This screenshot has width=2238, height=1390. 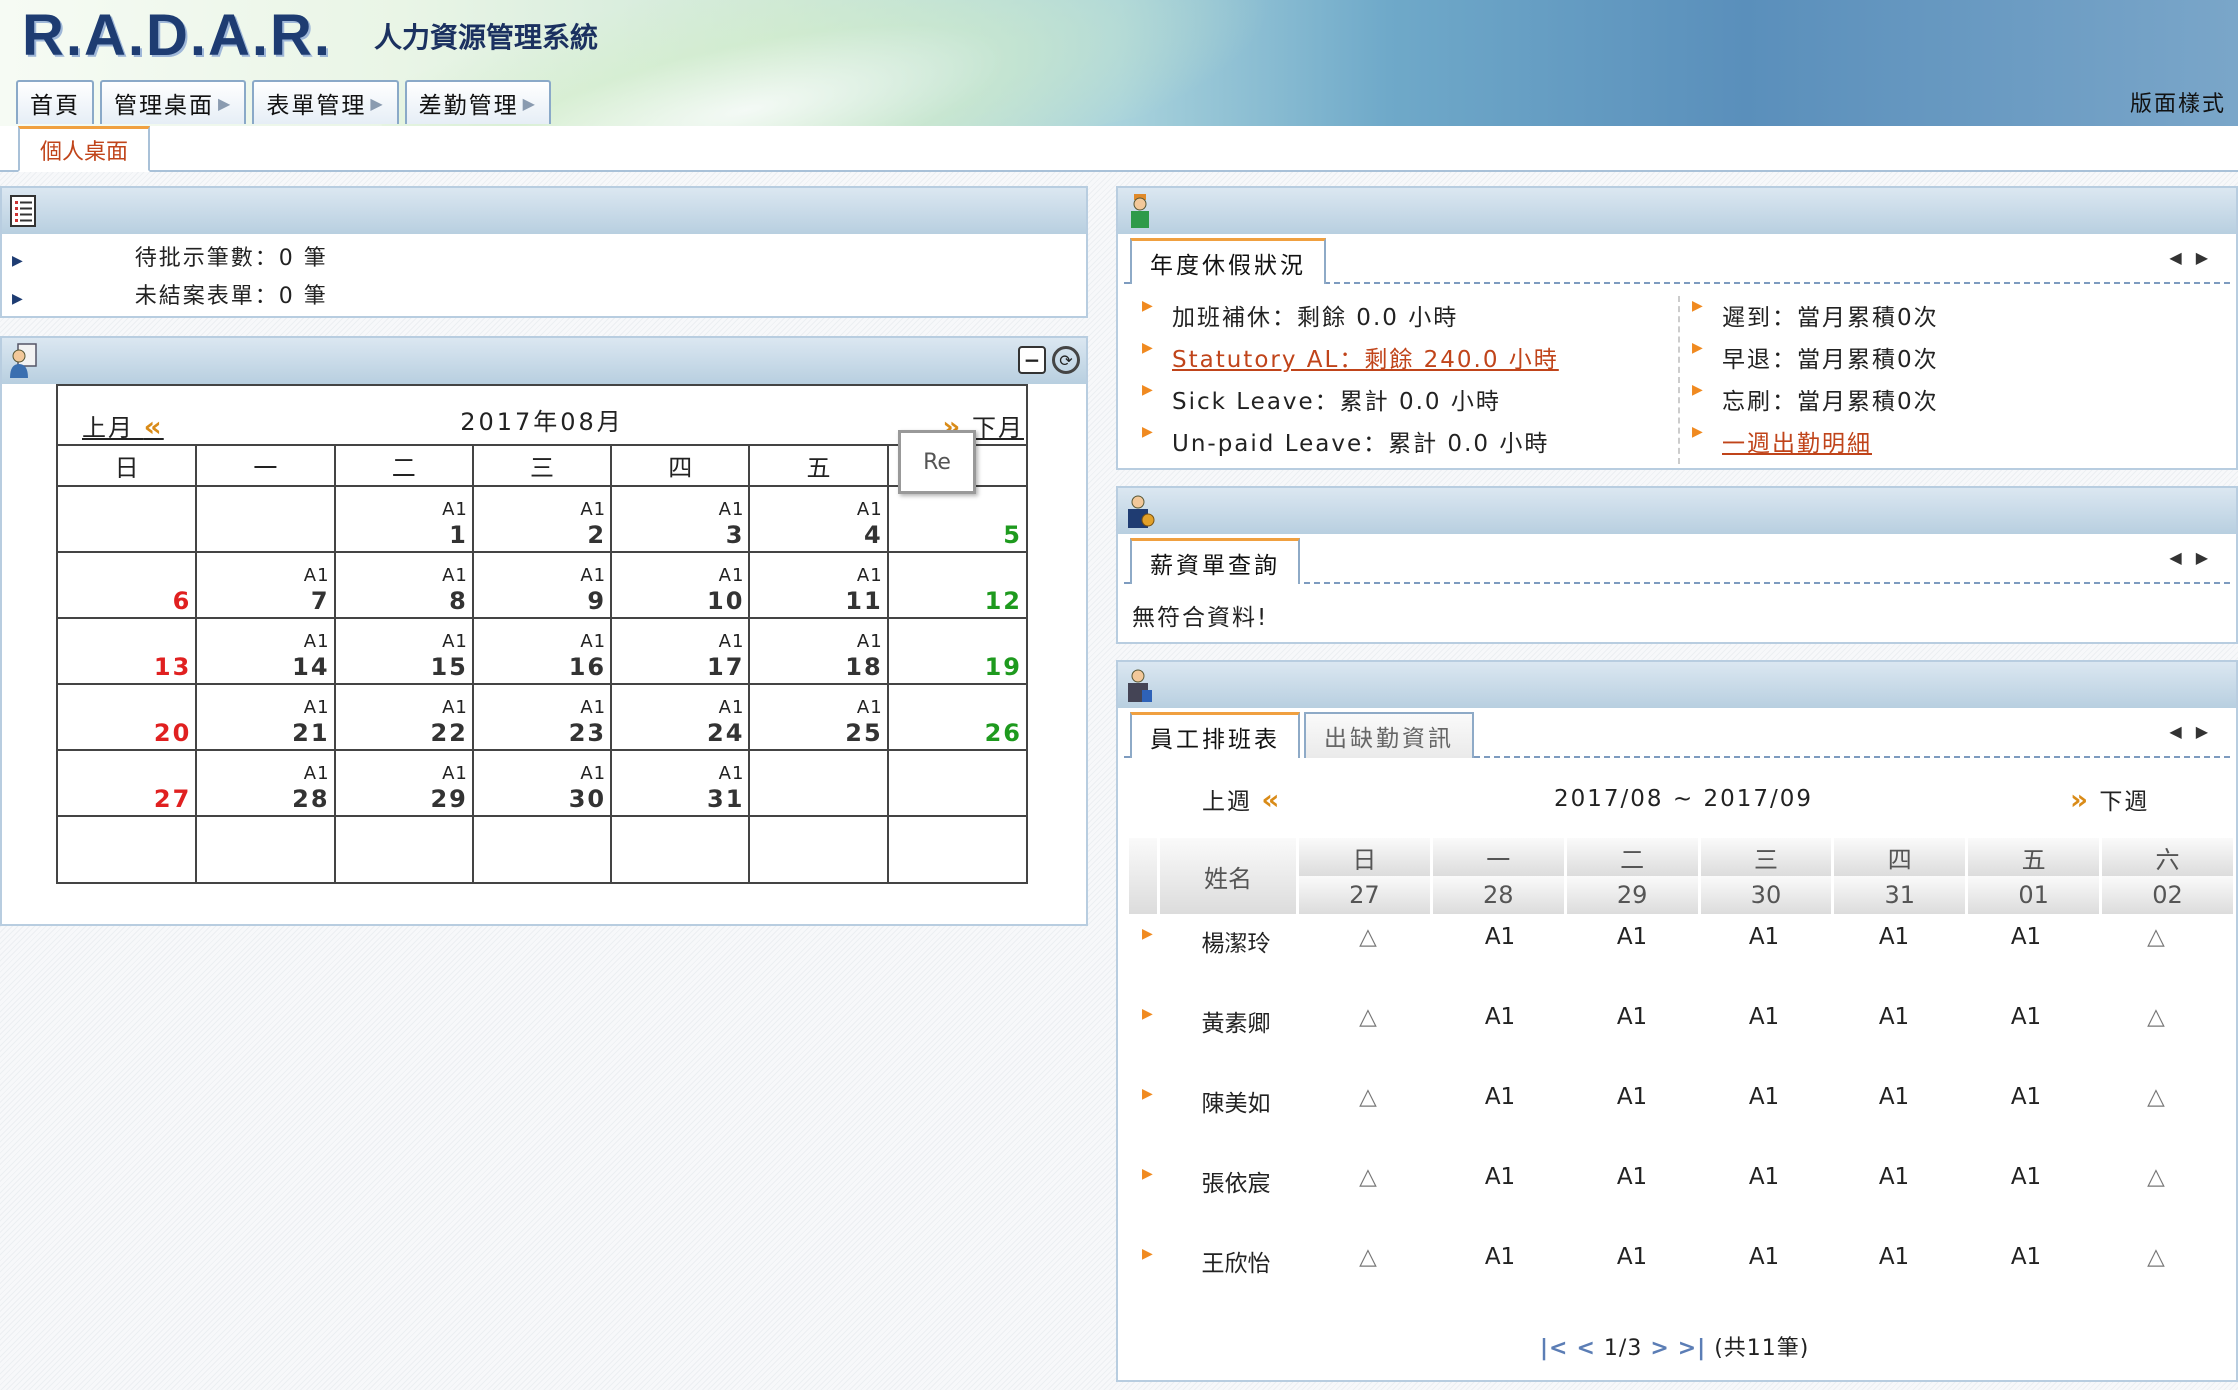 What do you see at coordinates (1659, 1348) in the screenshot?
I see `next-page-icon: >` at bounding box center [1659, 1348].